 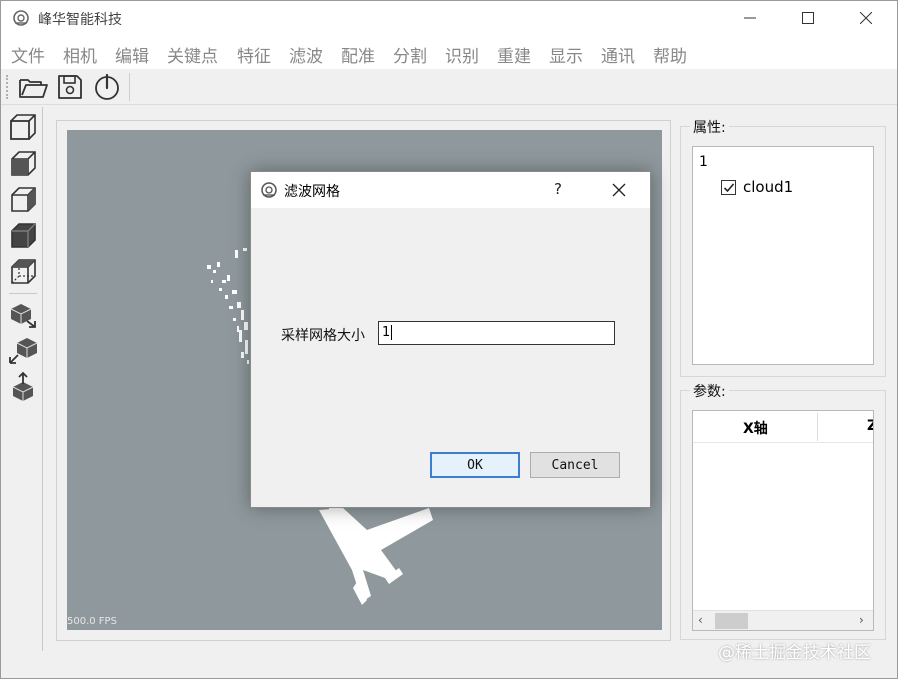 I want to click on cube-upload-icon, so click(x=23, y=386).